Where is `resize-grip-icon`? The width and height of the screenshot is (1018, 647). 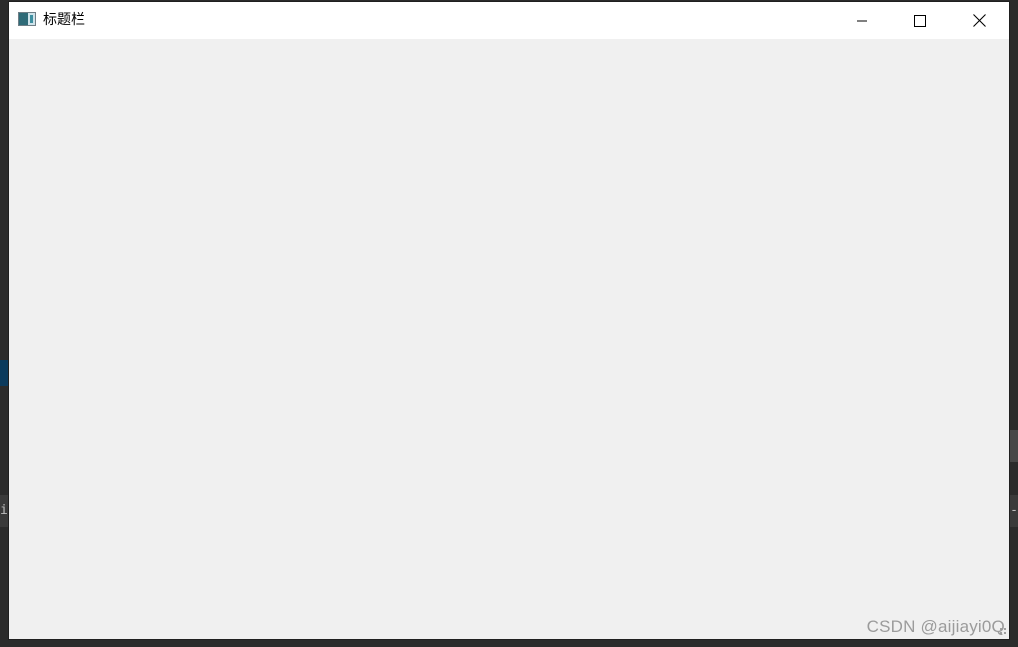
resize-grip-icon is located at coordinates (1003, 631).